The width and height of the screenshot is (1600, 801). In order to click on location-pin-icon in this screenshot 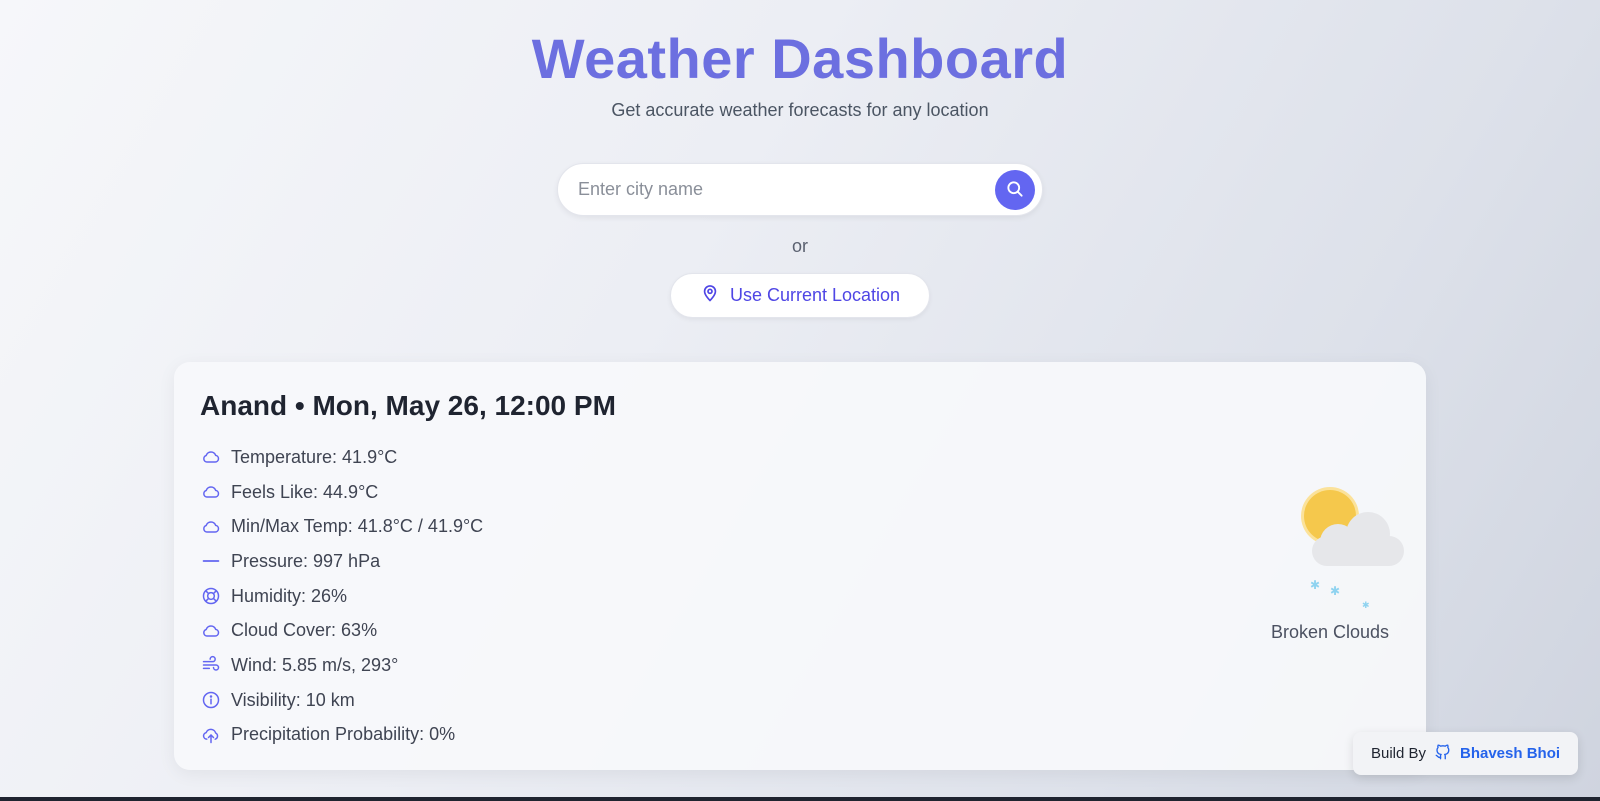, I will do `click(710, 295)`.